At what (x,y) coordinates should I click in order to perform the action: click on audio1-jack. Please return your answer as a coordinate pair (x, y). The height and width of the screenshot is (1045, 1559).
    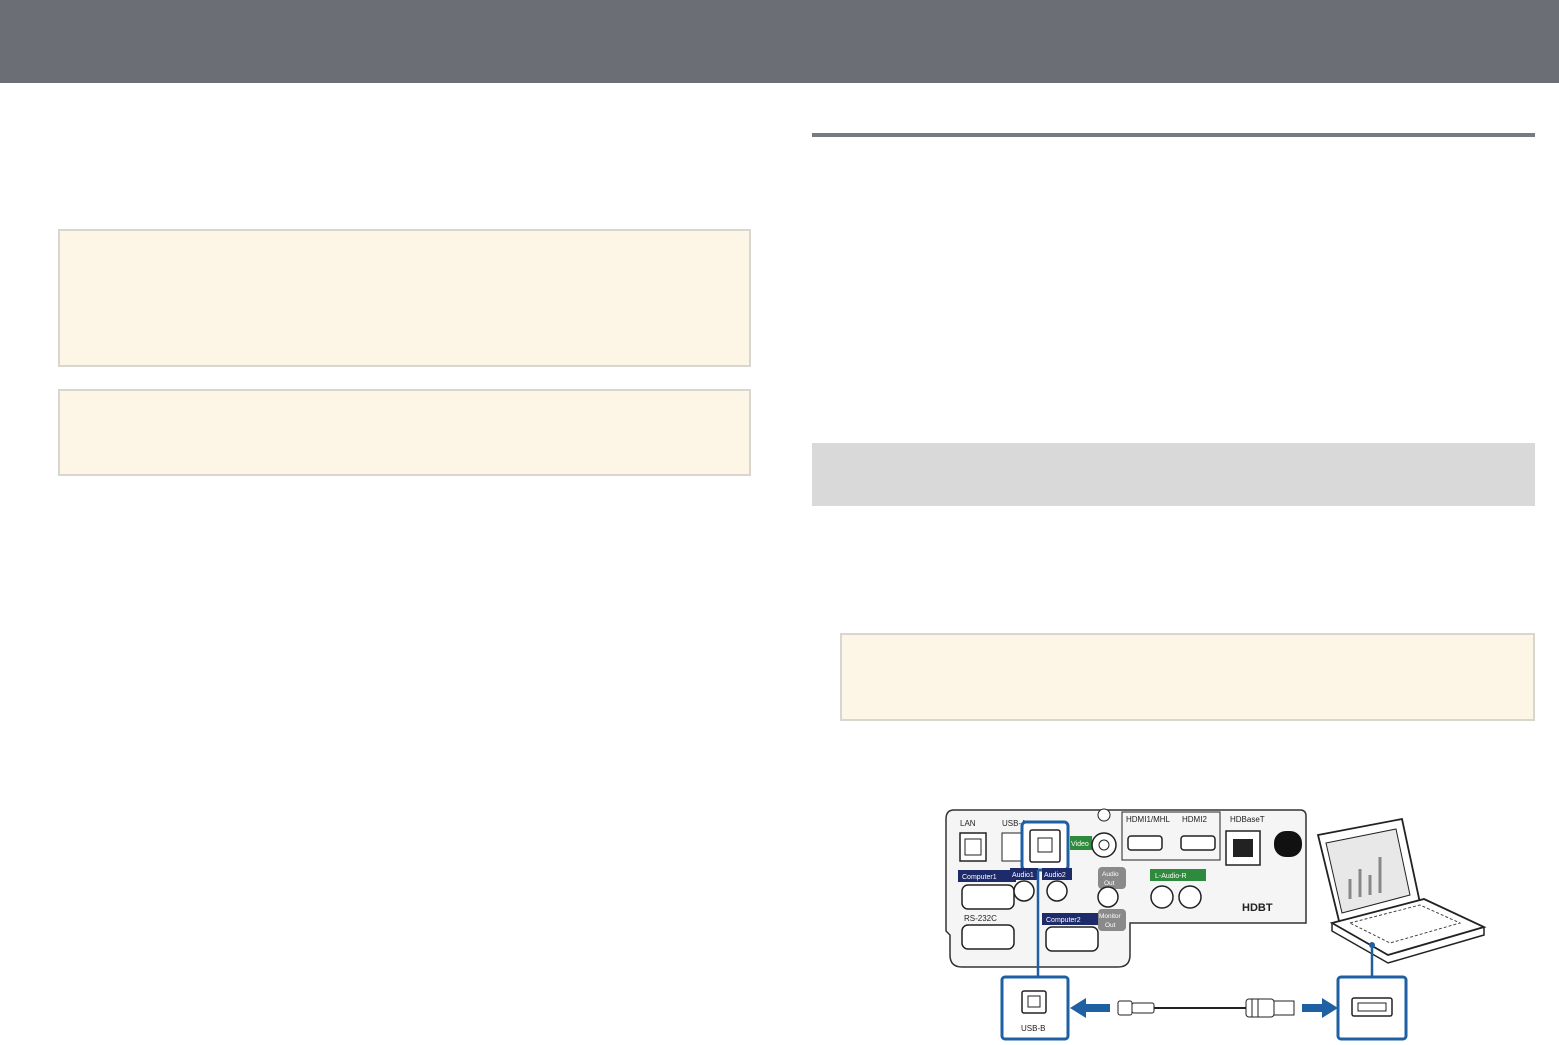
    Looking at the image, I should click on (1024, 891).